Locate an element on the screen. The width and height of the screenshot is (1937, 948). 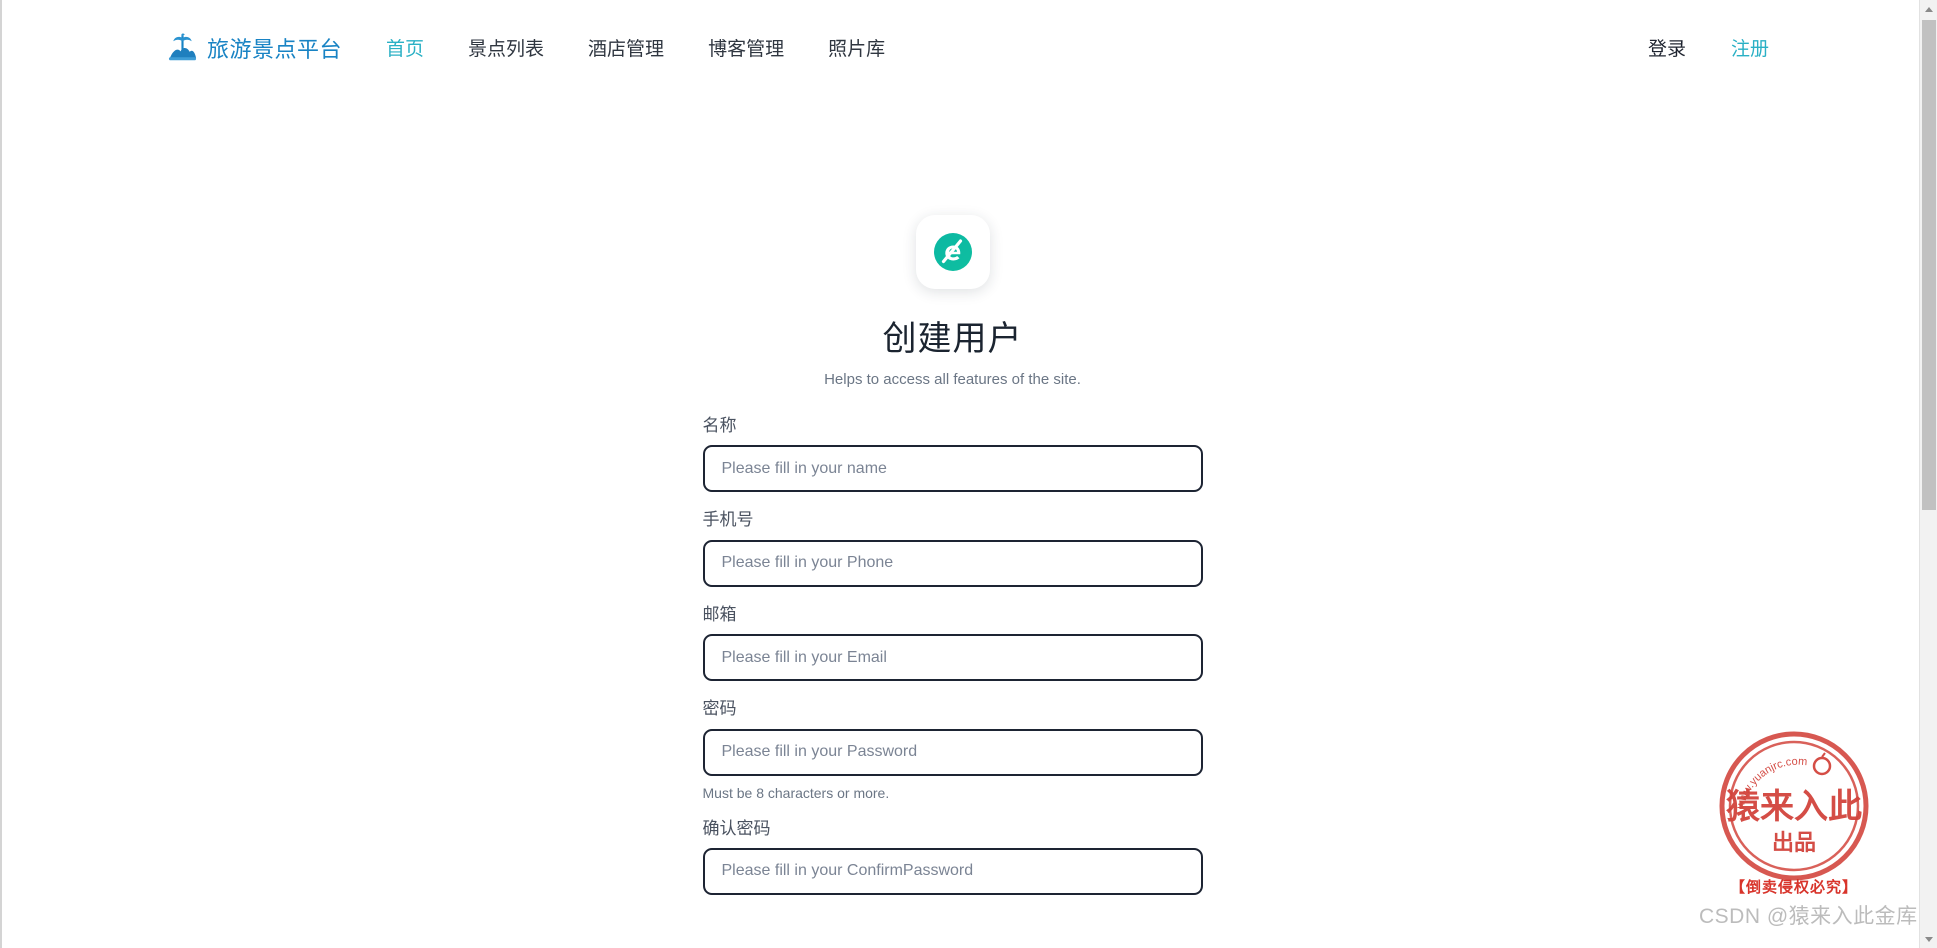
scroll-down-button is located at coordinates (1928, 939).